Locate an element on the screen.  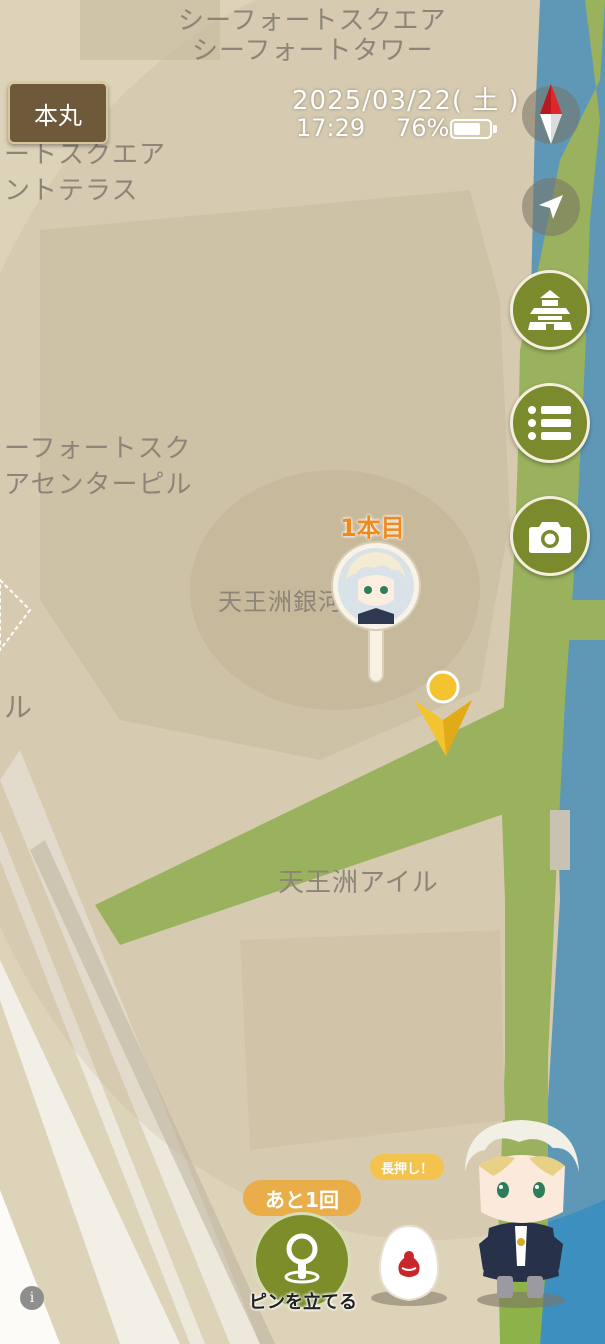
castle-button is located at coordinates (550, 310).